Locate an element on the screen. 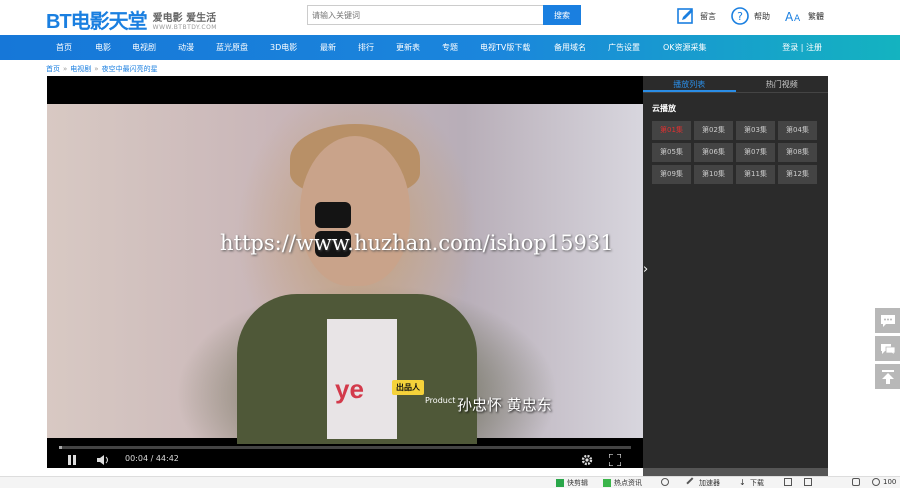  status-quick-edit: 快剪辑 is located at coordinates (572, 483).